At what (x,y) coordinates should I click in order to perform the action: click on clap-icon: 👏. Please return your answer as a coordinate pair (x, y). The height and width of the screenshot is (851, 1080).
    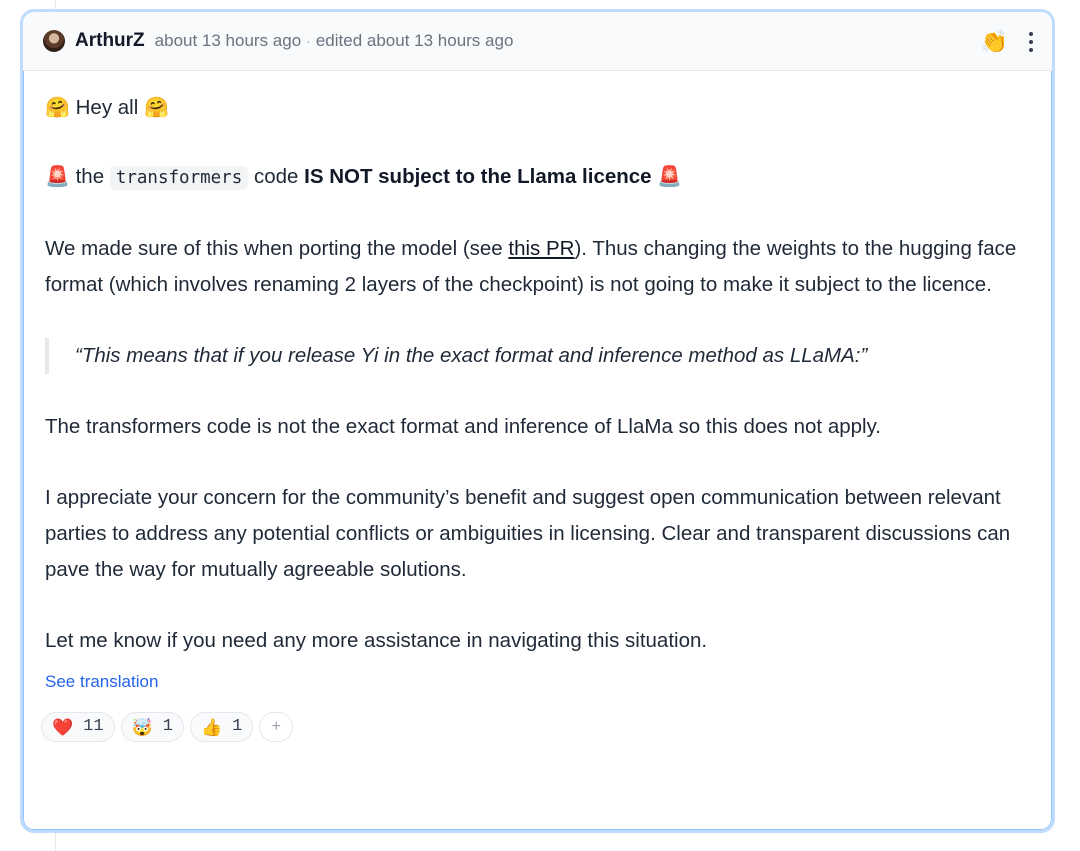
    Looking at the image, I should click on (994, 41).